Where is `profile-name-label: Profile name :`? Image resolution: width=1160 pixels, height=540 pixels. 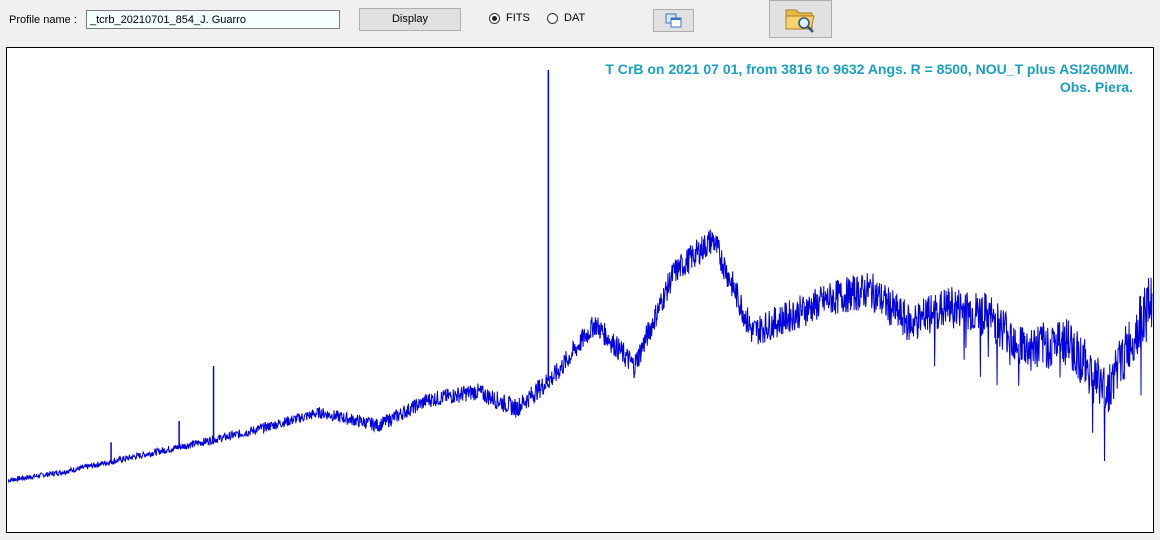
profile-name-label: Profile name : is located at coordinates (43, 20).